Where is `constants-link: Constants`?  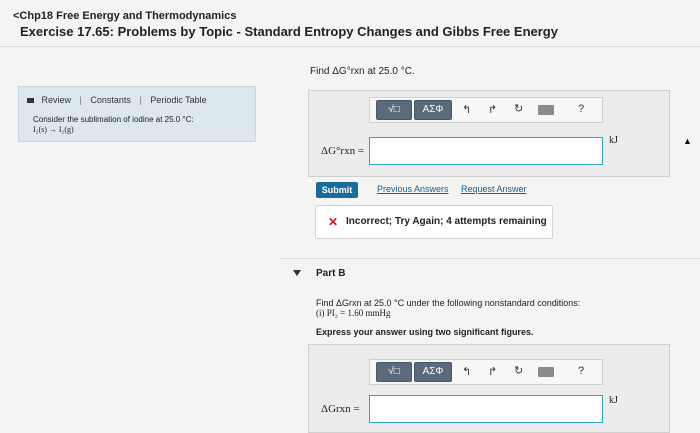 constants-link: Constants is located at coordinates (110, 100).